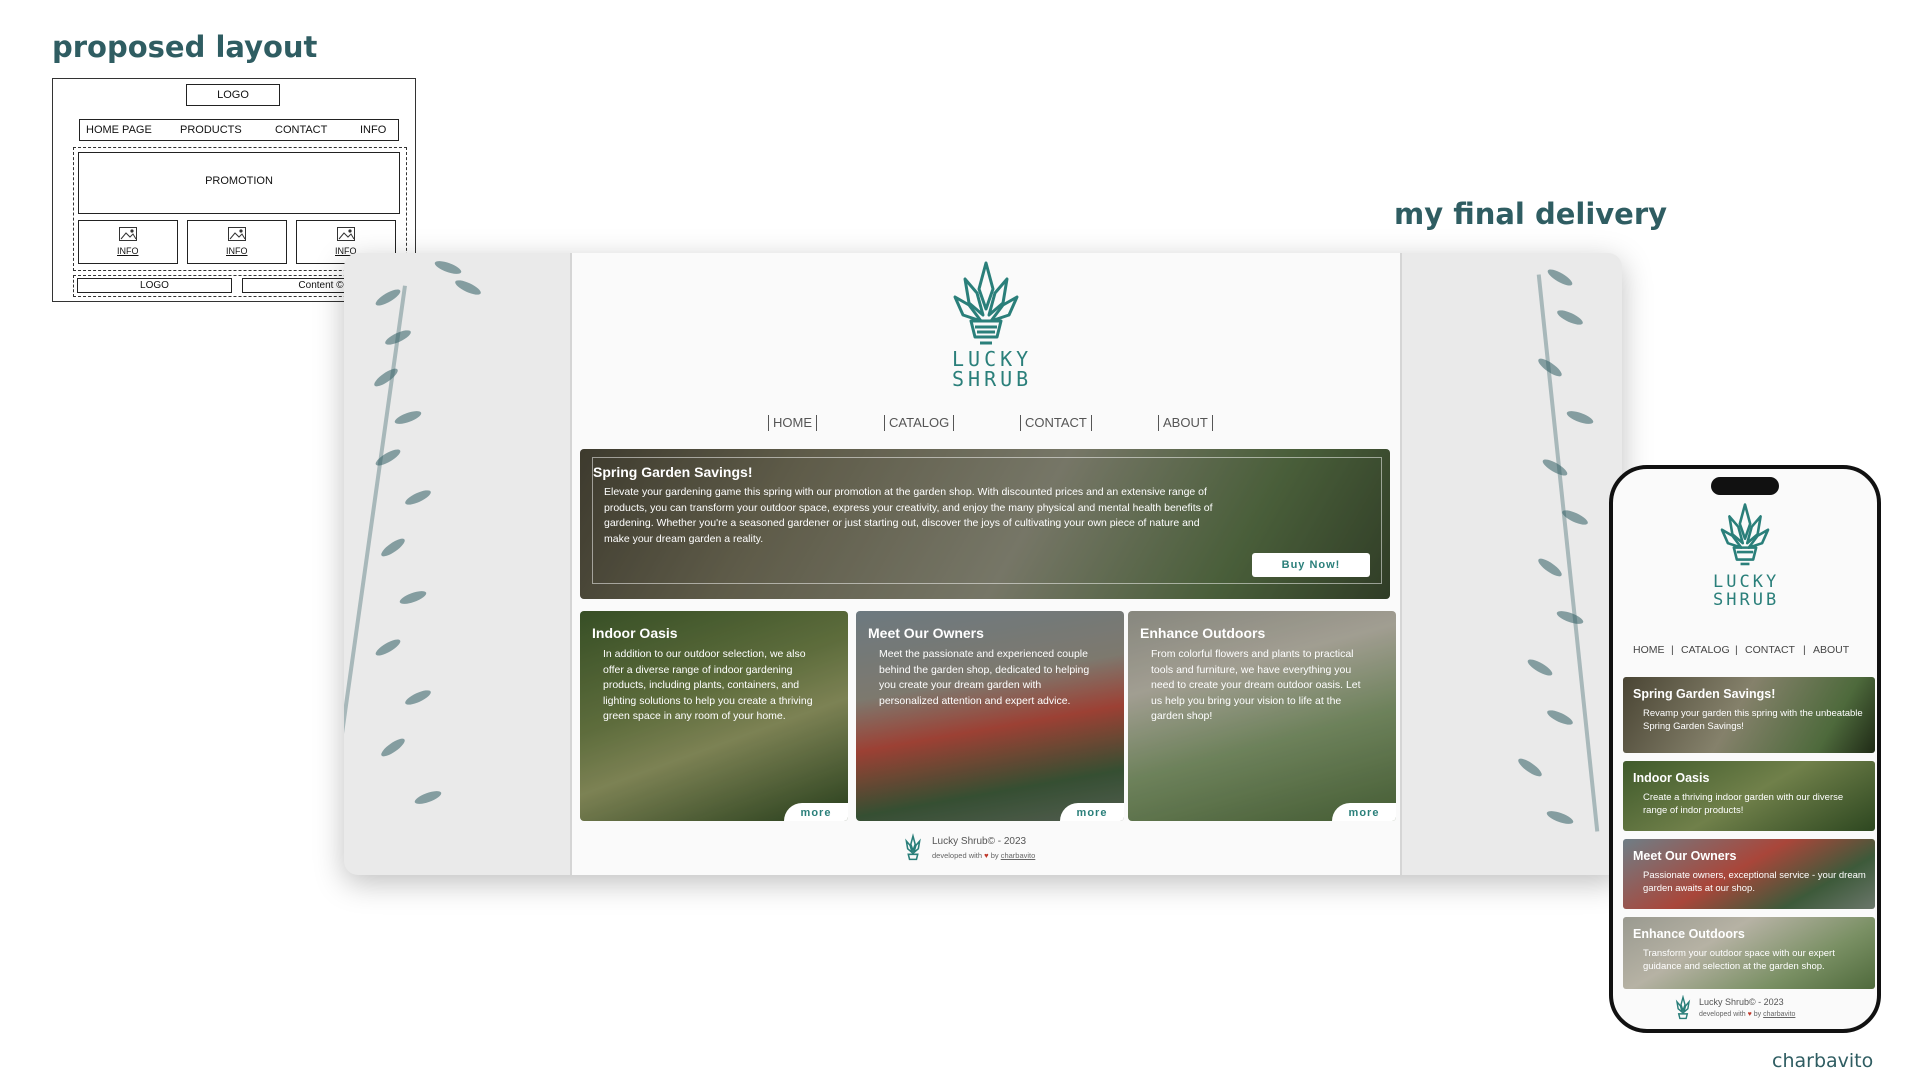 This screenshot has height=1080, width=1920. I want to click on card-title: Spring Garden Savings!, so click(1704, 694).